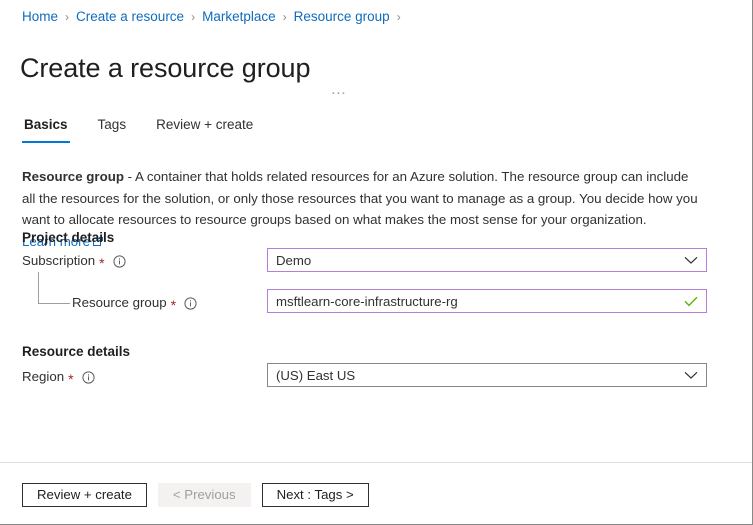  Describe the element at coordinates (342, 17) in the screenshot. I see `breadcrumb-item-resource-group: Resource group` at that location.